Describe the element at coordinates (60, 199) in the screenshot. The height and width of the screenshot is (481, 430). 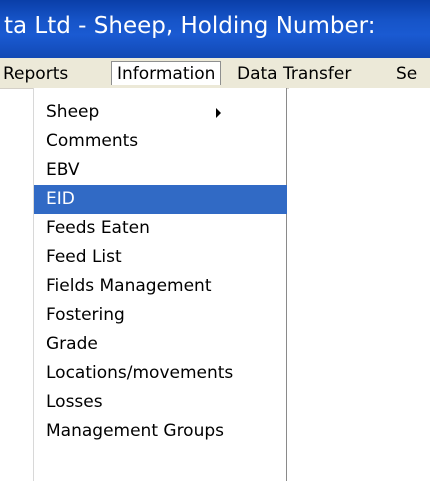
I see `menu-item-label: EID` at that location.